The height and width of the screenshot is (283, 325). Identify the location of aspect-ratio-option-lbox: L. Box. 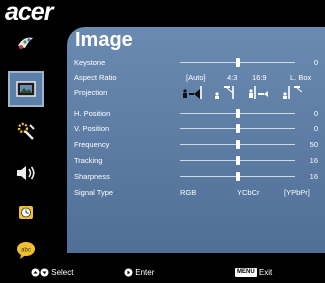
(300, 78).